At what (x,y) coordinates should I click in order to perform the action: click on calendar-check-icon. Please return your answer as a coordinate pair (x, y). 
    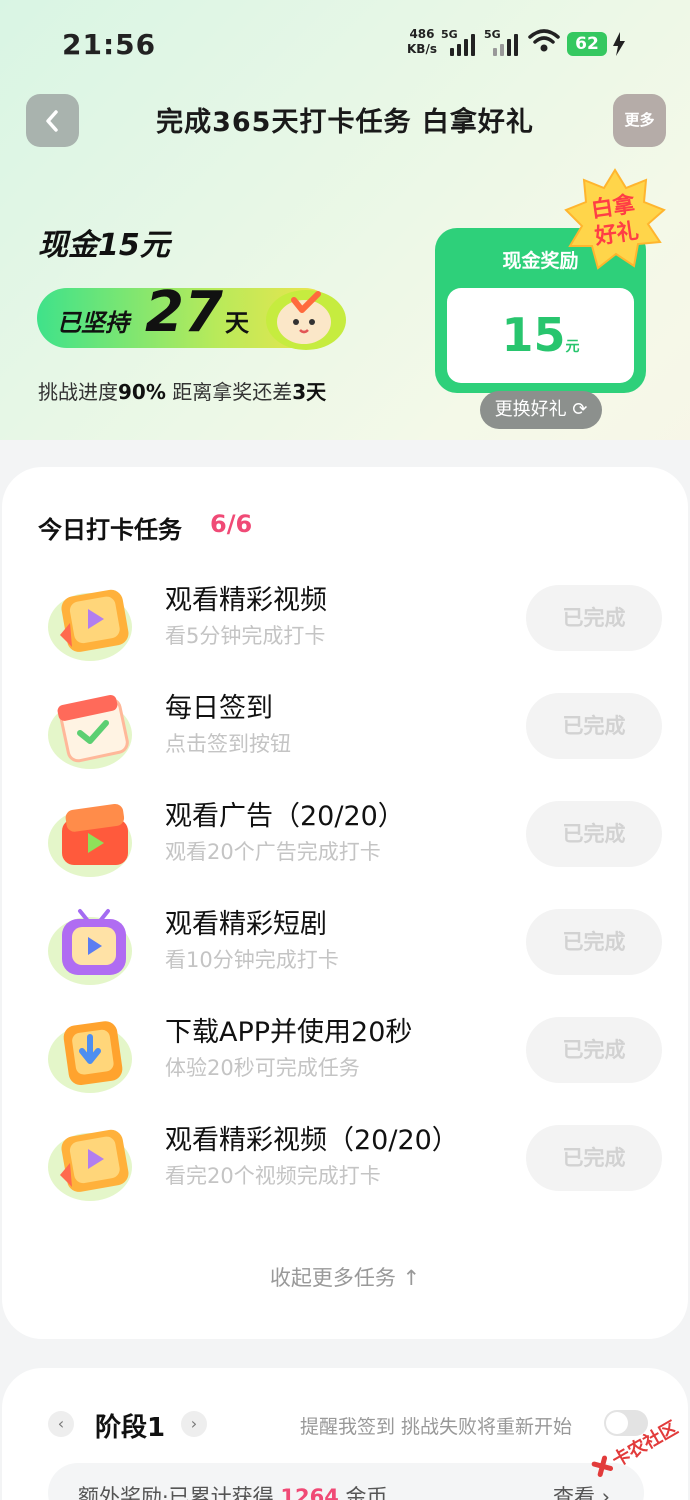
    Looking at the image, I should click on (90, 731).